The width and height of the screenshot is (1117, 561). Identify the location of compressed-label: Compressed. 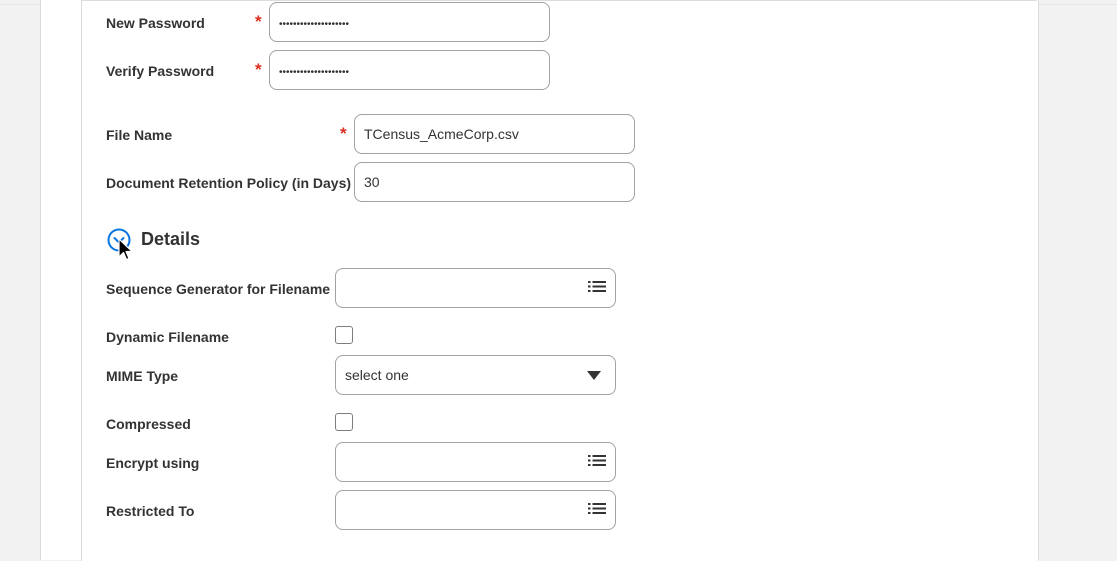
(148, 424).